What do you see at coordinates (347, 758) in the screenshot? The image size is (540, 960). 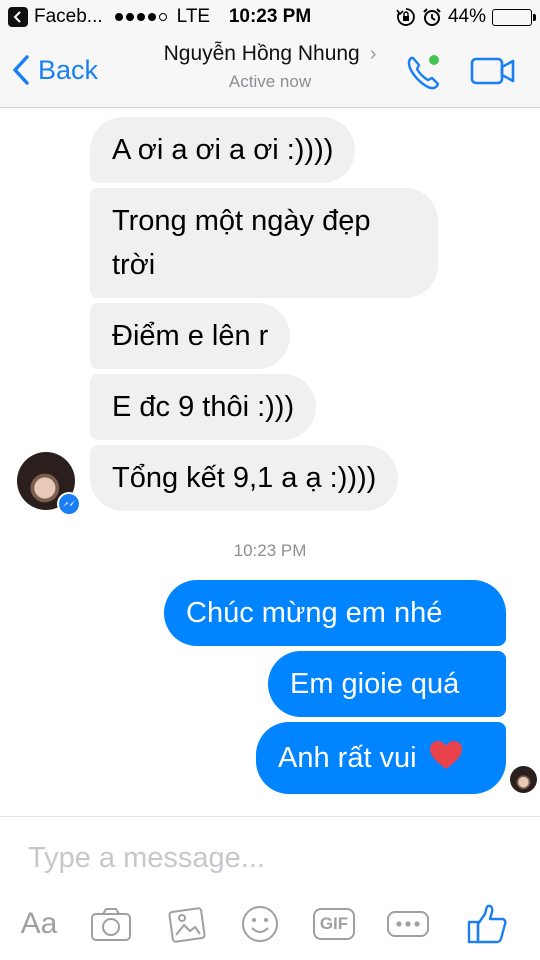 I see `message-text: Anh rất vui` at bounding box center [347, 758].